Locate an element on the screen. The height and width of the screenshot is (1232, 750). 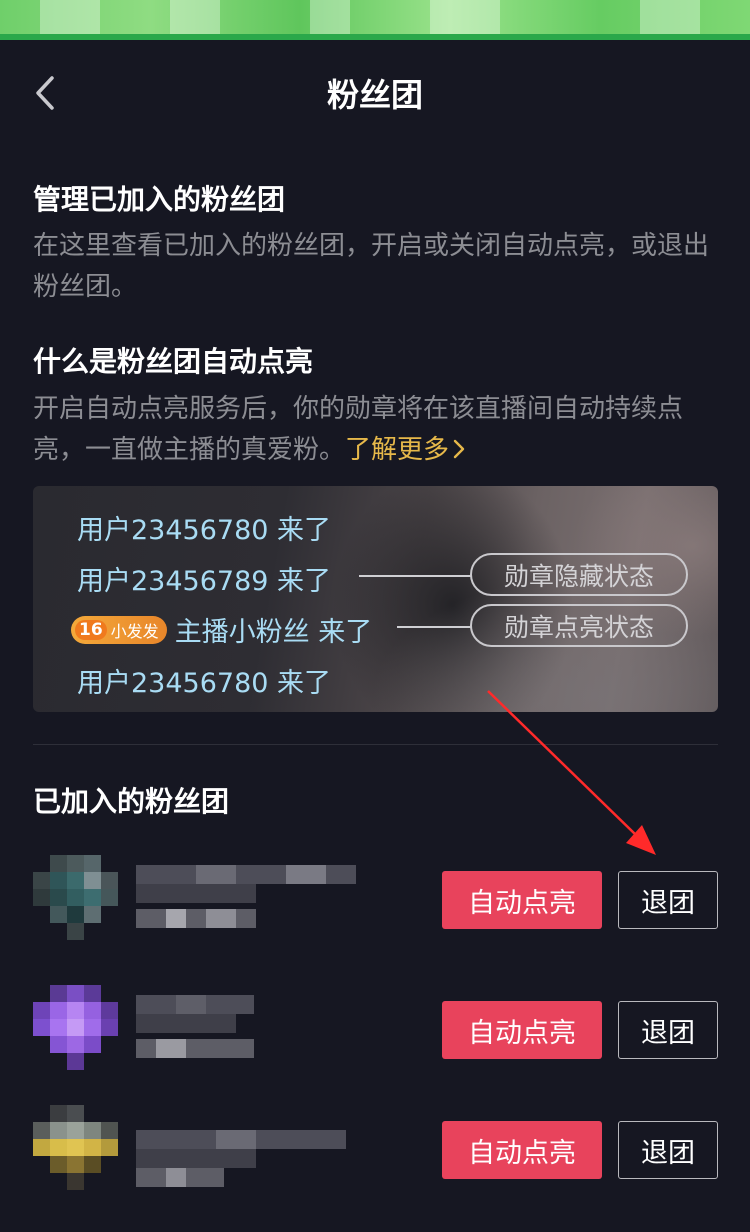
chat-line-1: 用户23456780 来了 is located at coordinates (204, 530).